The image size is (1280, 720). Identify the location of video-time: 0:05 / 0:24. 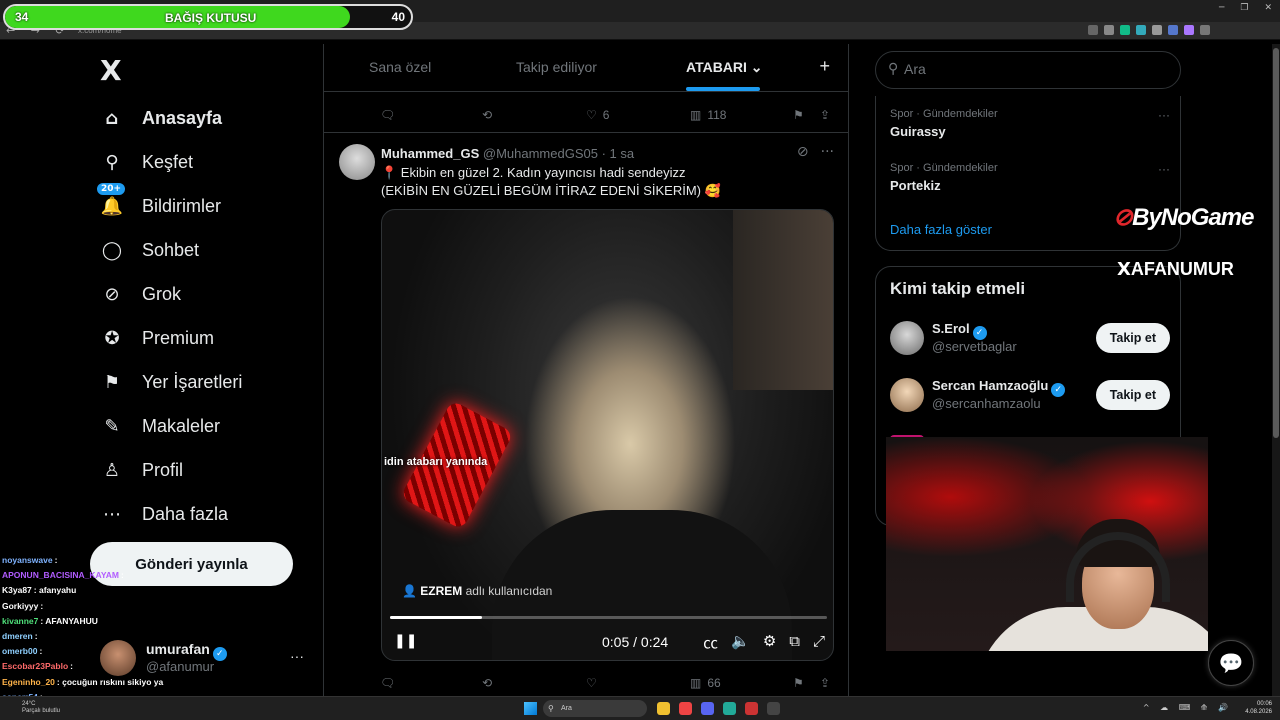
(635, 642).